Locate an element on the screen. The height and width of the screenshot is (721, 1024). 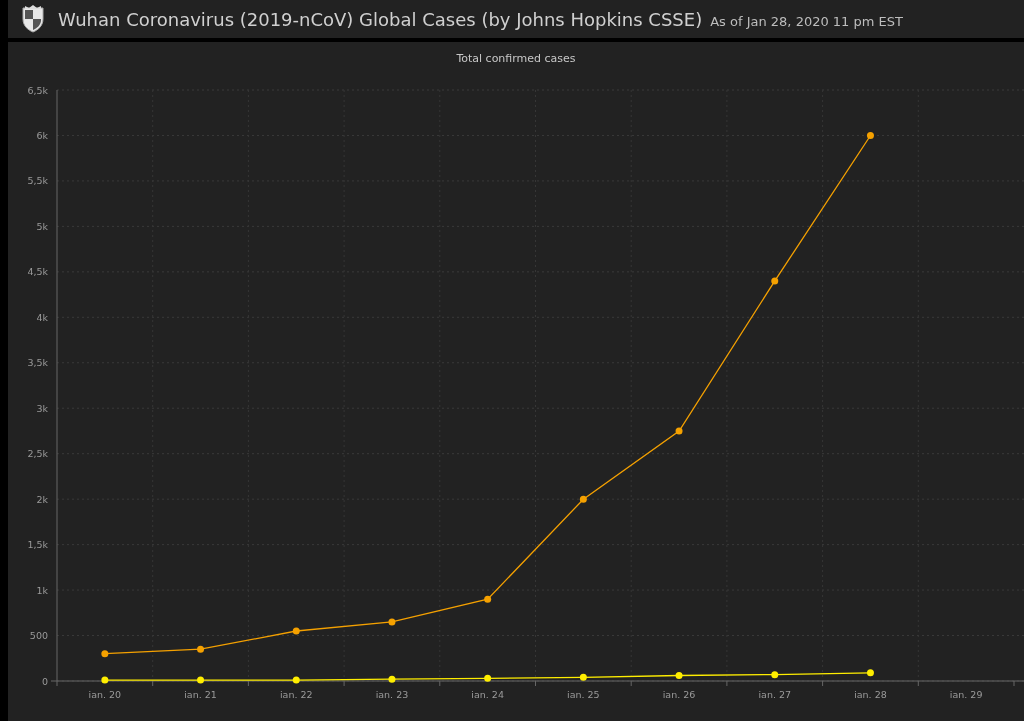
x-axis-label: ian. 23 is located at coordinates (392, 694).